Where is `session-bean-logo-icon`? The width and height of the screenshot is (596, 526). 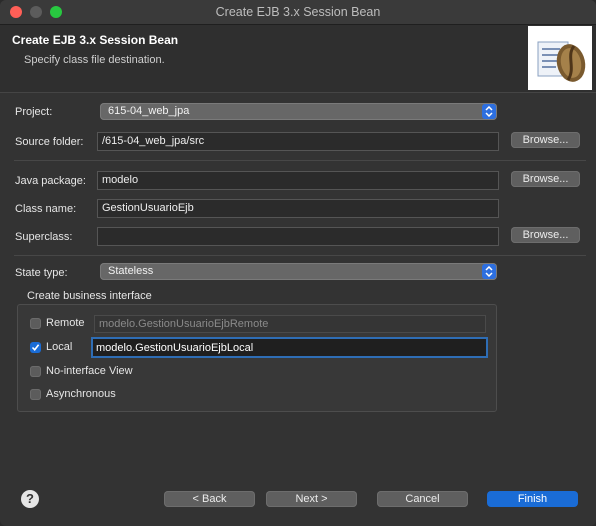 session-bean-logo-icon is located at coordinates (560, 58).